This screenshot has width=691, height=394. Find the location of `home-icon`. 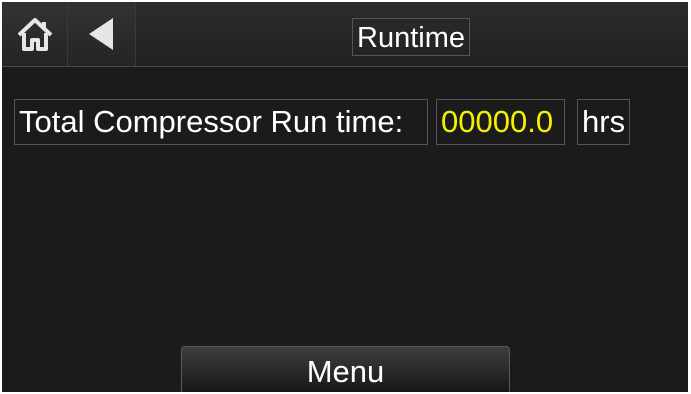

home-icon is located at coordinates (35, 34).